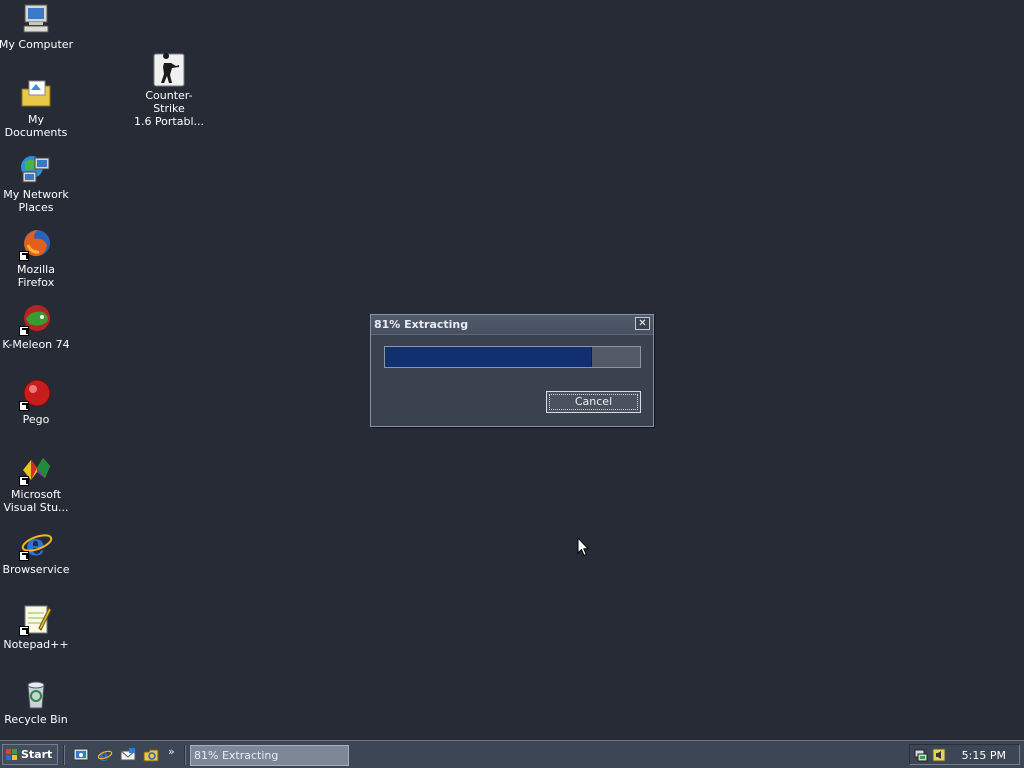  I want to click on taskbar: Start e » 81% Extracting 5:15 PM, so click(512, 754).